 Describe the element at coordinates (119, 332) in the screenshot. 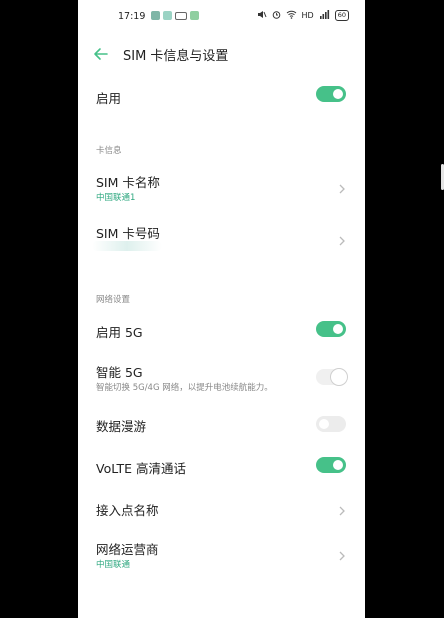

I see `enable-5g-label: 启用 5G` at that location.